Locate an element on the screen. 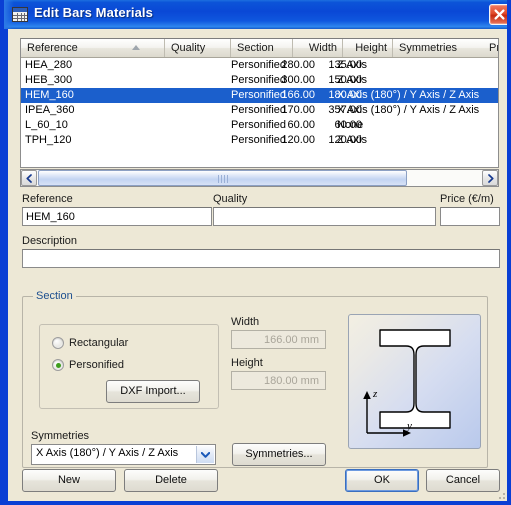 The height and width of the screenshot is (505, 511). section-group-title: Section is located at coordinates (54, 296).